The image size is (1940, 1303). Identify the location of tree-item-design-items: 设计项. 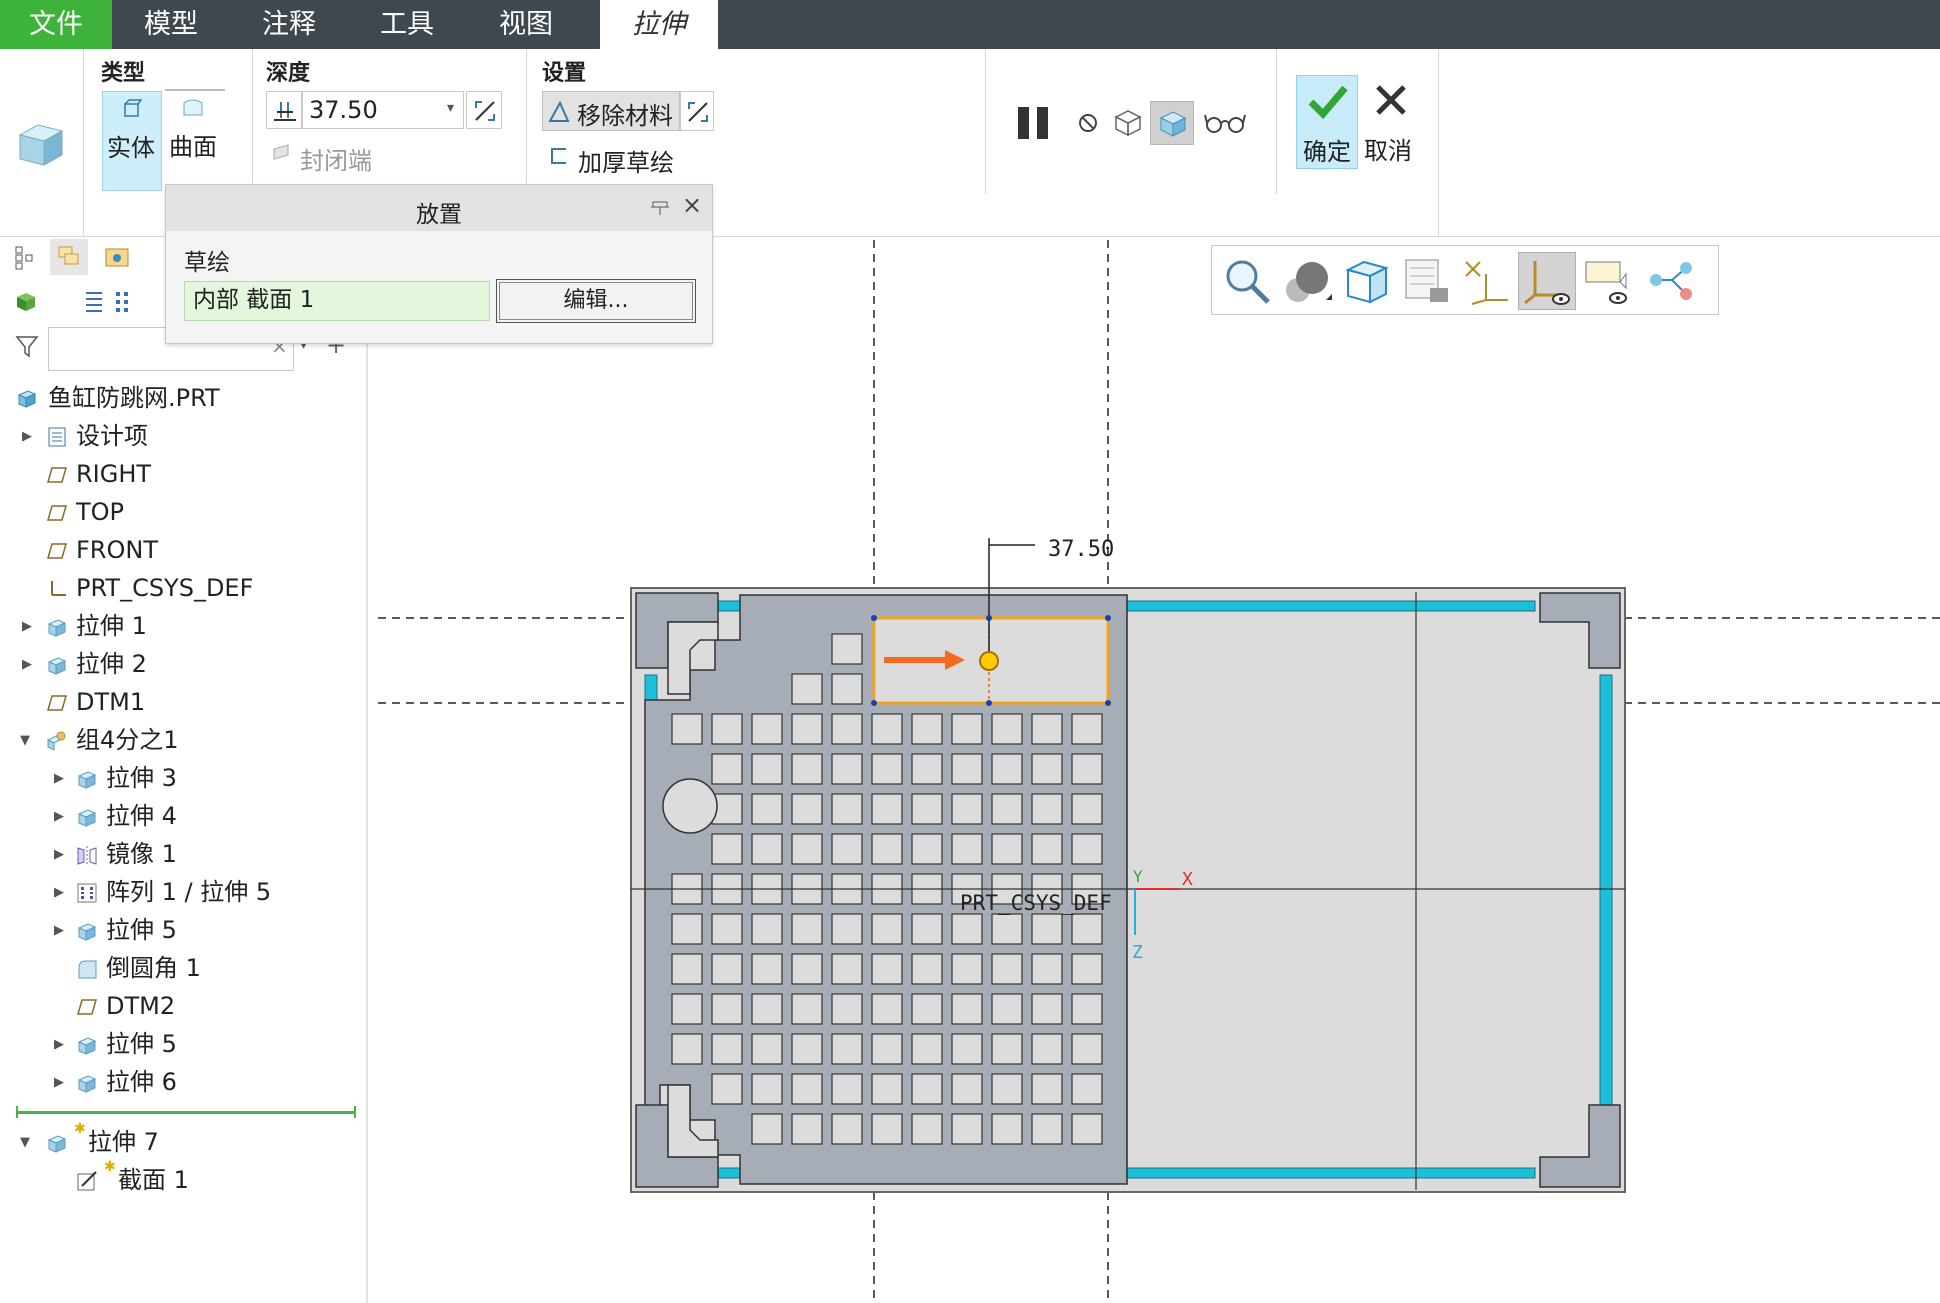
(112, 436).